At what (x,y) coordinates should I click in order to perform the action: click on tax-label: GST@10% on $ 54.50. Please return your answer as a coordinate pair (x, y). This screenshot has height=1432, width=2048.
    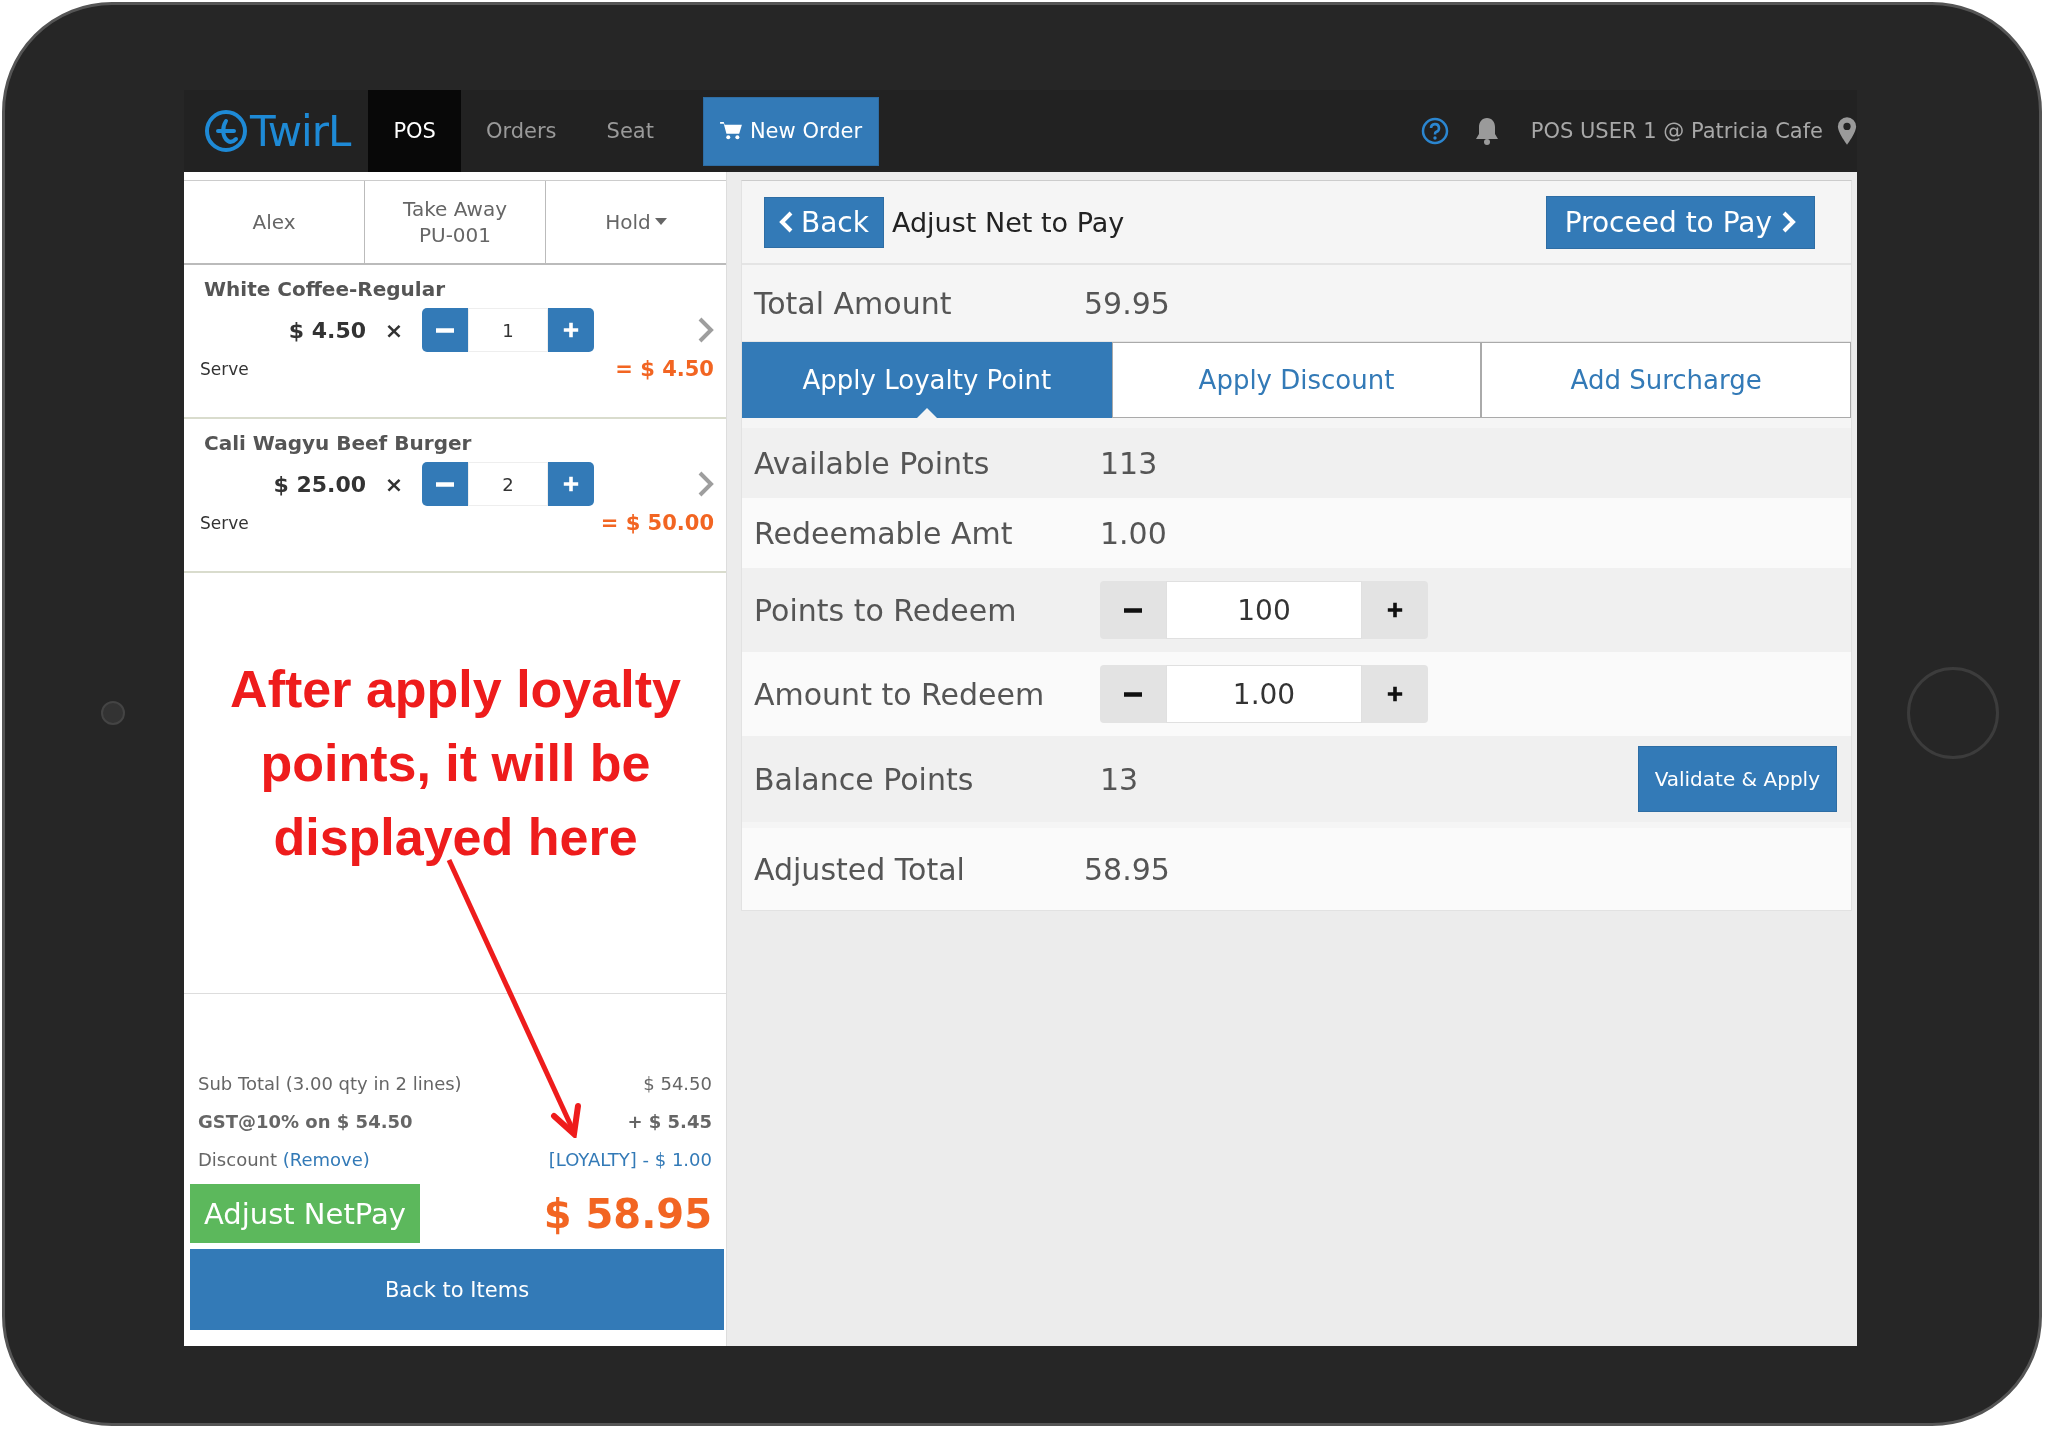
    Looking at the image, I should click on (305, 1121).